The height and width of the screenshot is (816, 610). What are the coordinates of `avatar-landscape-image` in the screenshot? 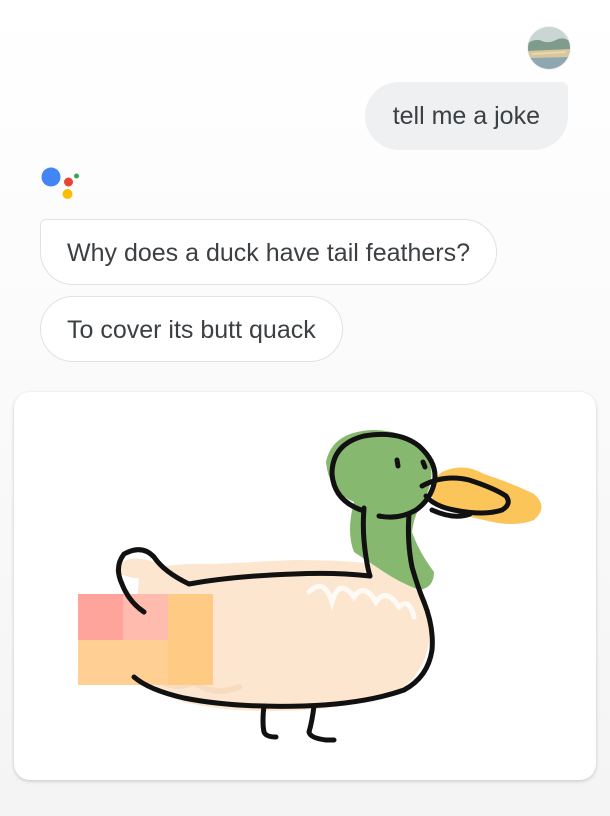 It's located at (549, 48).